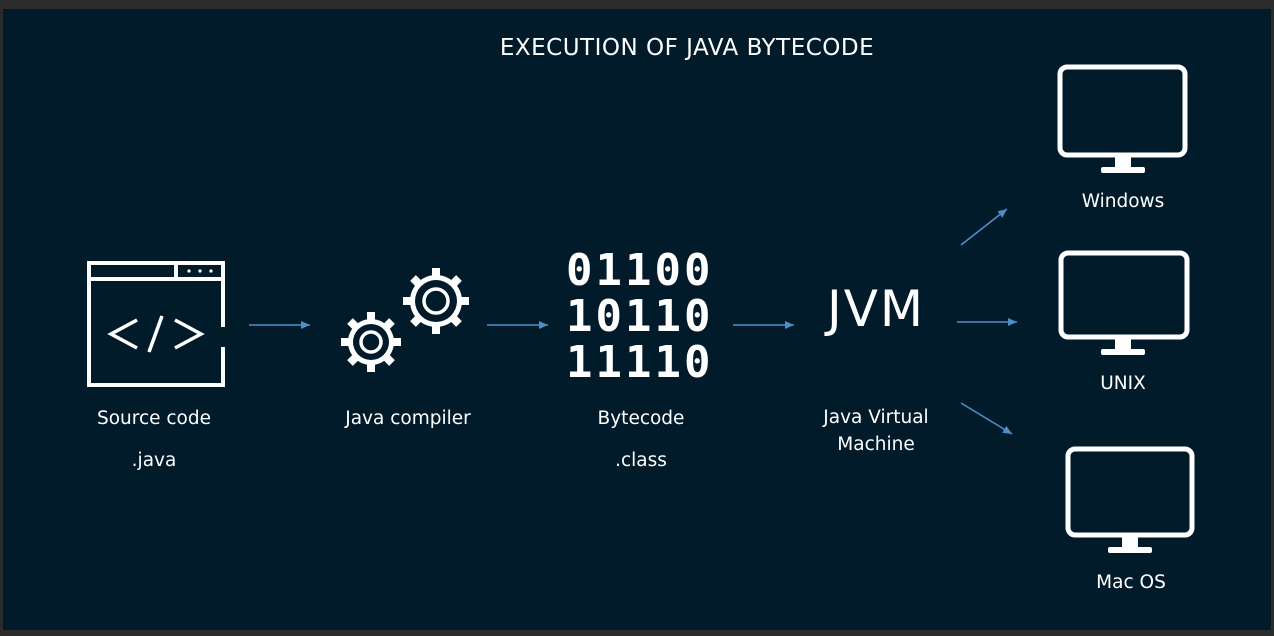 The width and height of the screenshot is (1274, 636). I want to click on unix-label: UNIX, so click(1123, 383).